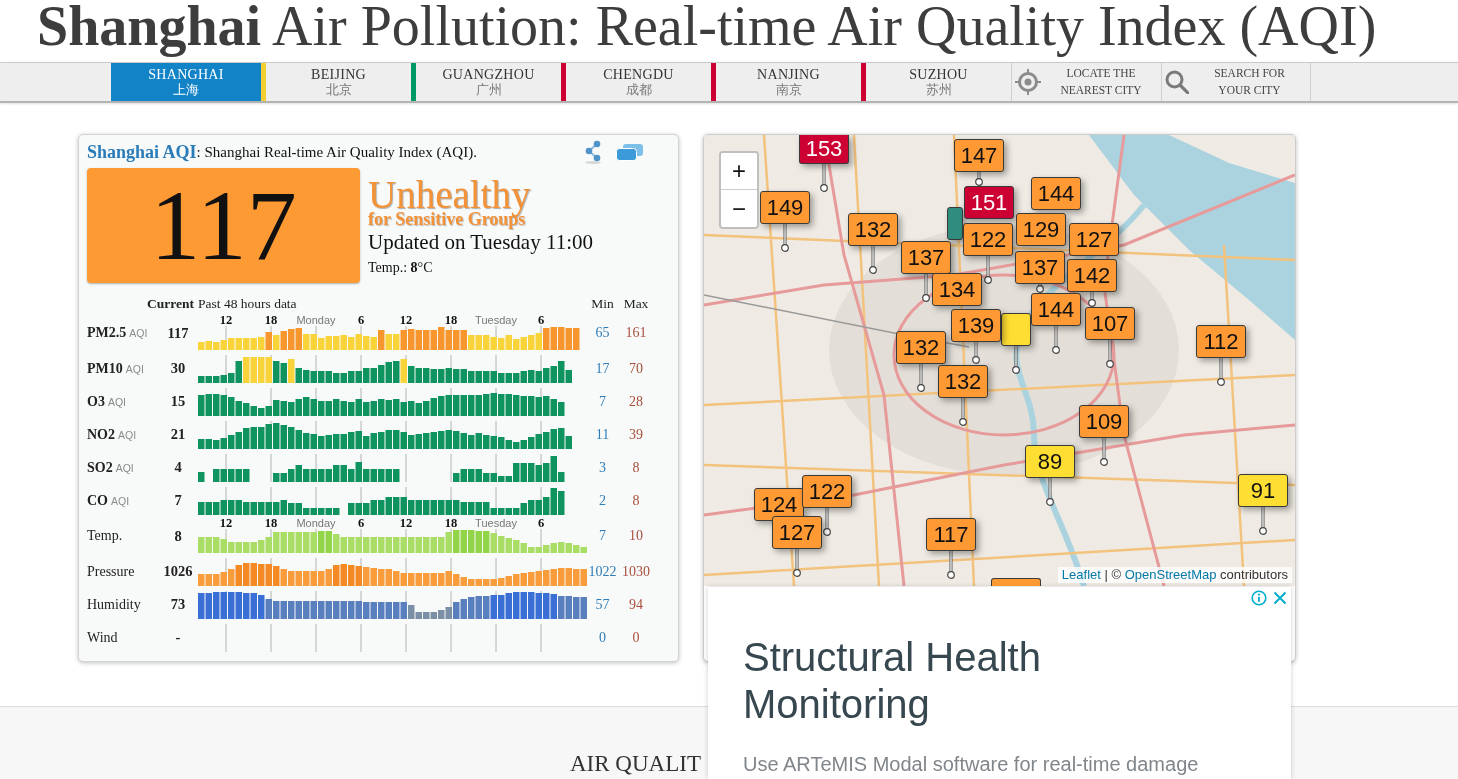 This screenshot has height=779, width=1458. Describe the element at coordinates (636, 82) in the screenshot. I see `city-tab: CHENGDU 成都` at that location.